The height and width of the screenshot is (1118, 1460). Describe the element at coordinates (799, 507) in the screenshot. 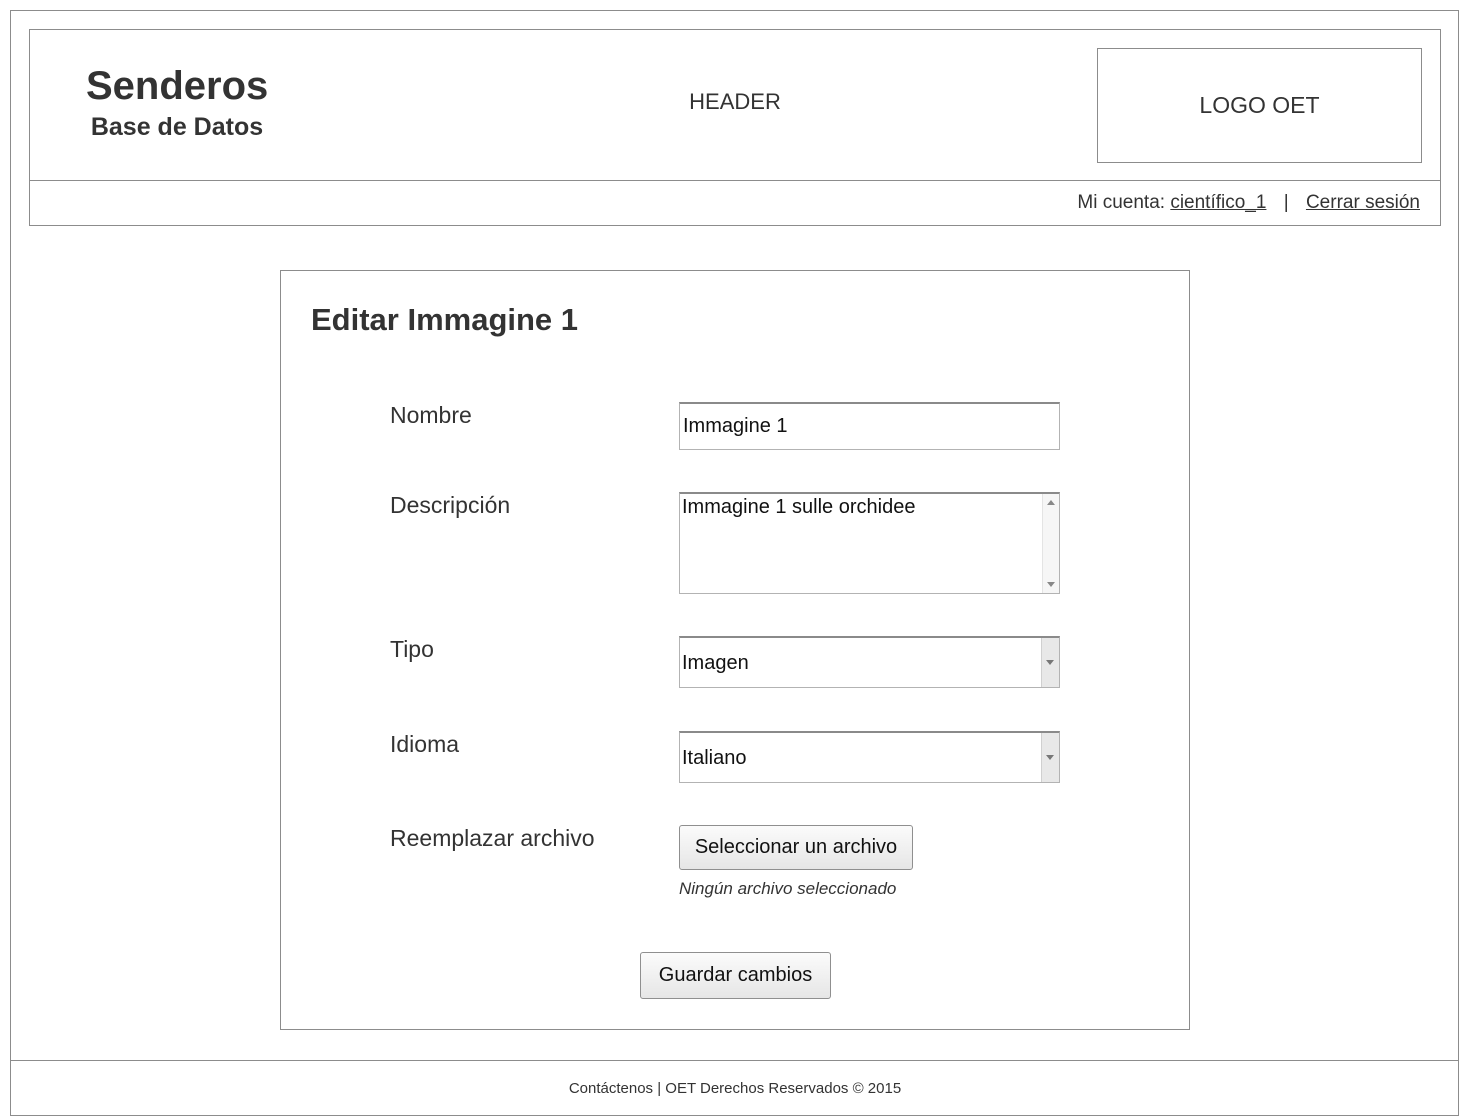

I see `descripcion-value: Immagine 1 sulle orchidee` at that location.